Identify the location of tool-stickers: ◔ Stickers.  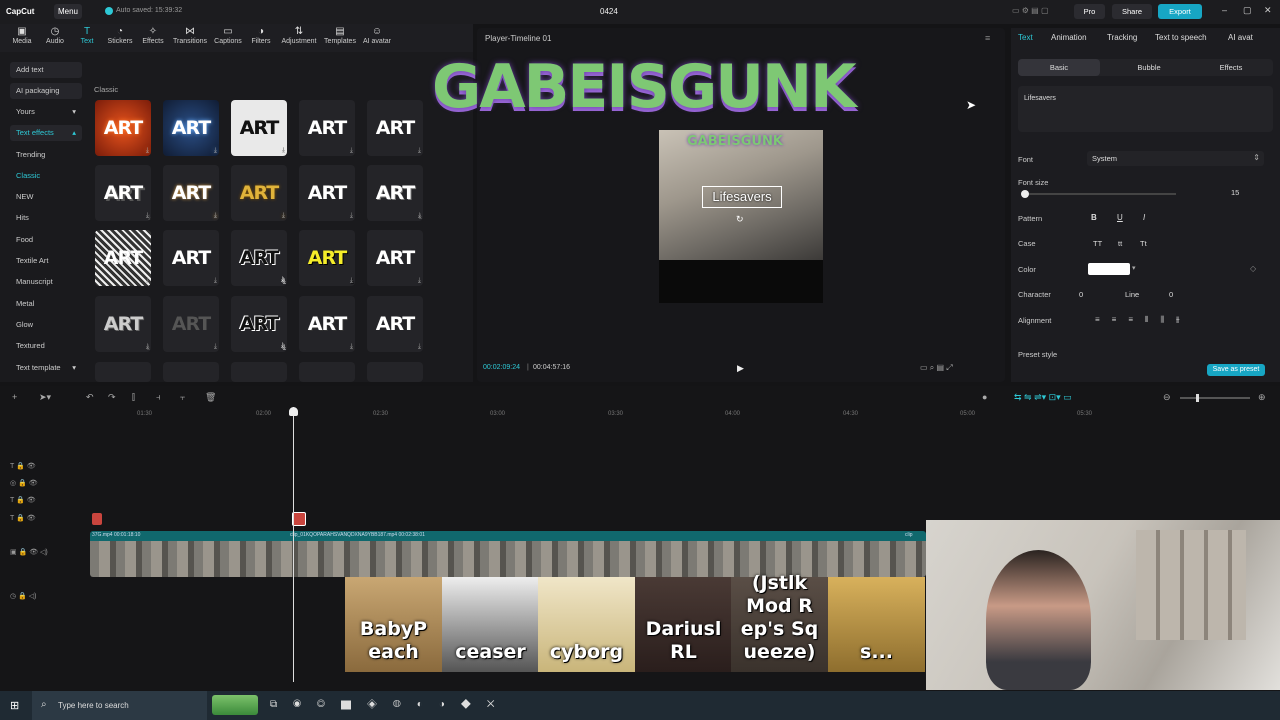
(120, 35).